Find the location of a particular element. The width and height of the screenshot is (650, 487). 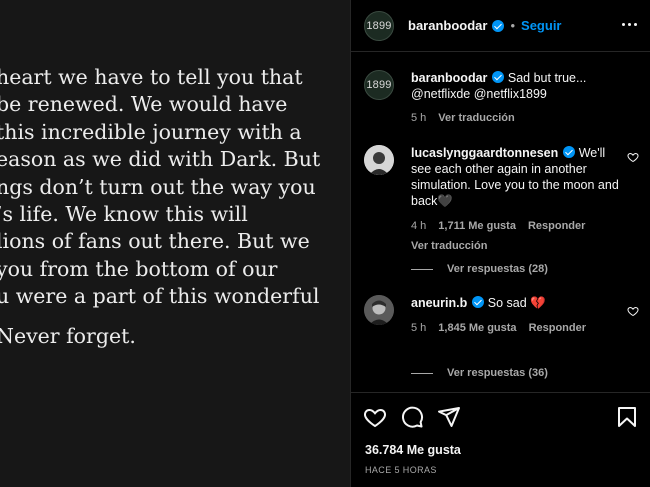

comment-time: 4 h is located at coordinates (418, 226).